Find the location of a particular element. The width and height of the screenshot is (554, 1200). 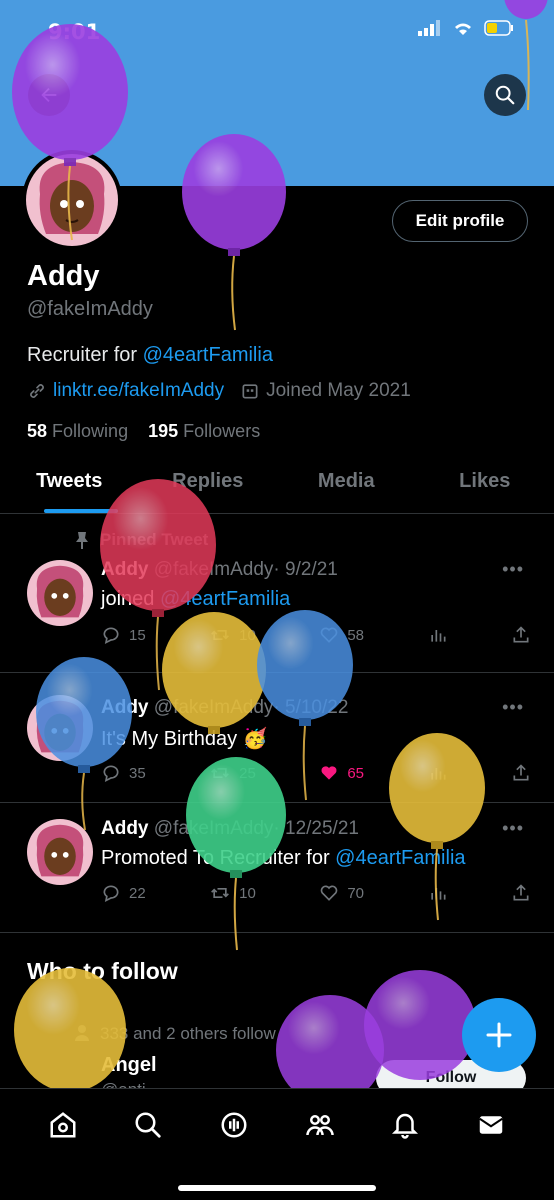

reply-button: 22 is located at coordinates (123, 893).